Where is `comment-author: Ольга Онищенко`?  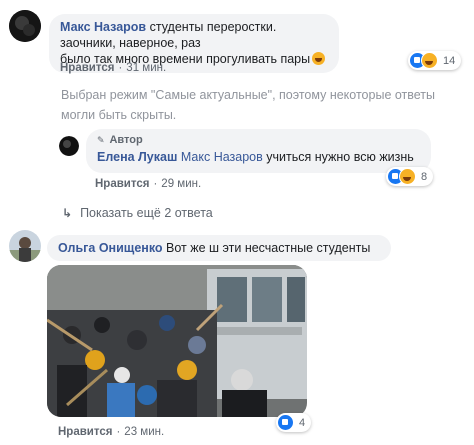
comment-author: Ольга Онищенко is located at coordinates (110, 248).